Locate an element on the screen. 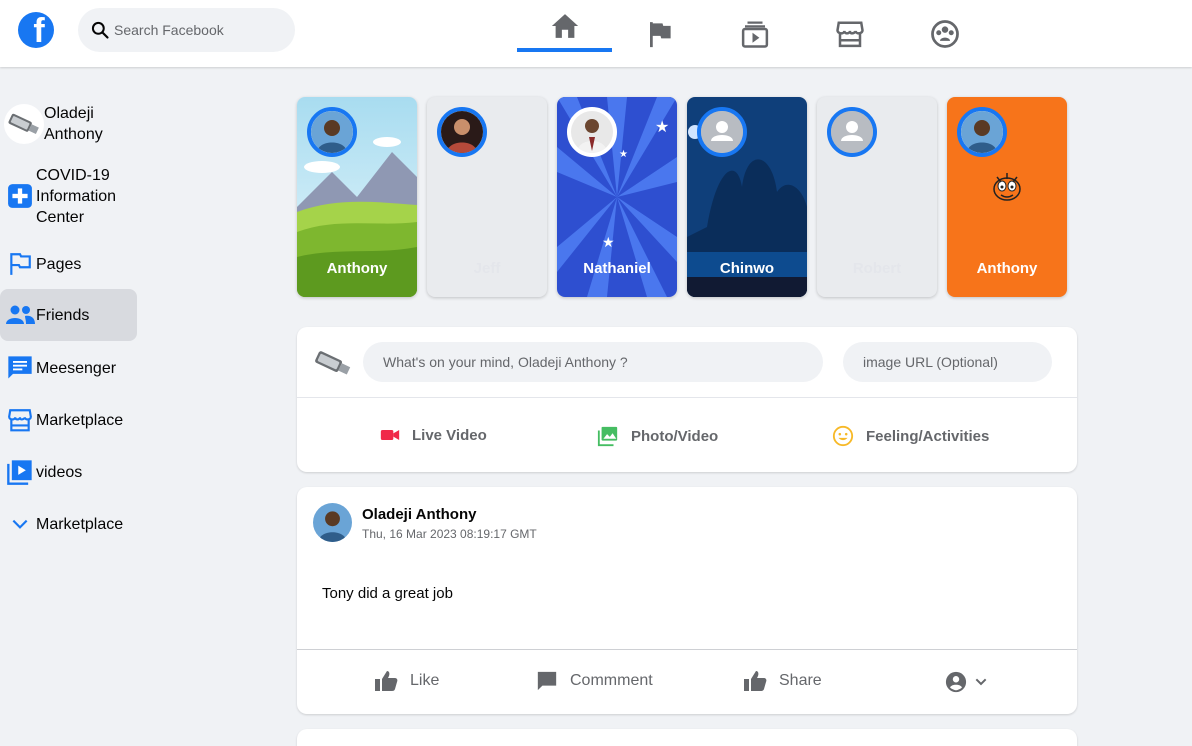  tab-home is located at coordinates (564, 26).